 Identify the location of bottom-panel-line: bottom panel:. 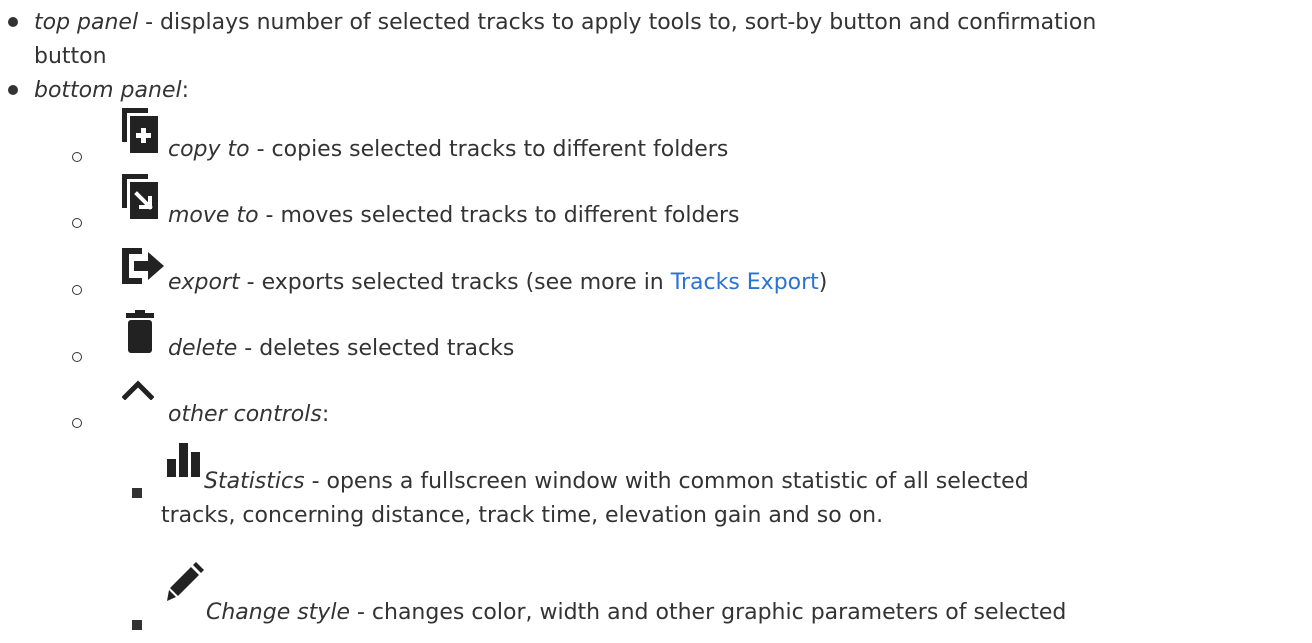
(111, 90).